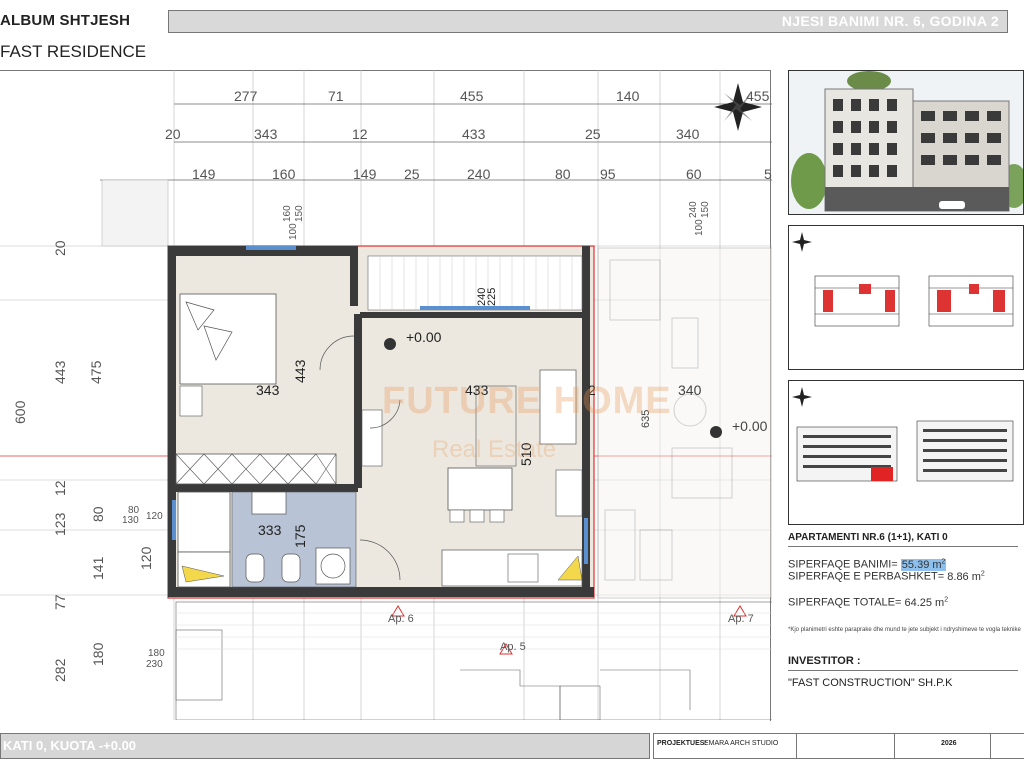 The width and height of the screenshot is (1024, 768). I want to click on area-living-value: 55.39 m2, so click(923, 564).